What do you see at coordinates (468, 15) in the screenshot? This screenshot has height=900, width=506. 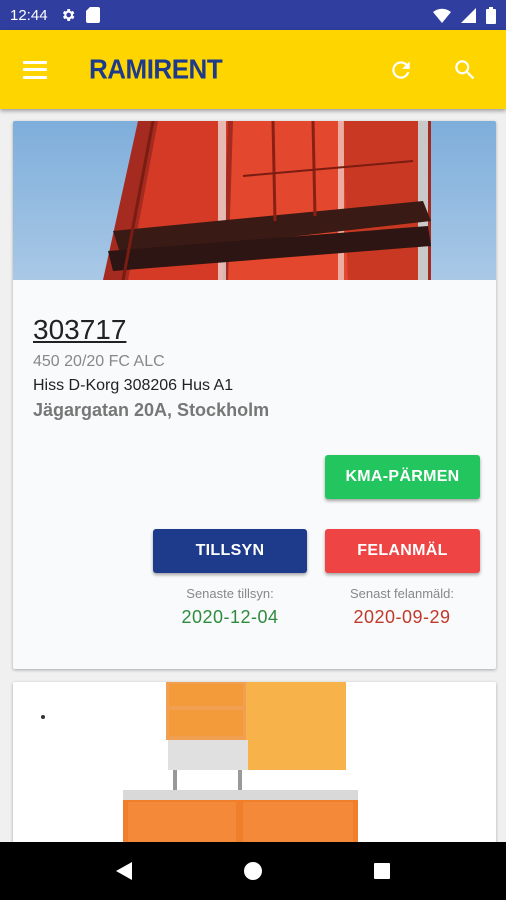 I see `signal-icon` at bounding box center [468, 15].